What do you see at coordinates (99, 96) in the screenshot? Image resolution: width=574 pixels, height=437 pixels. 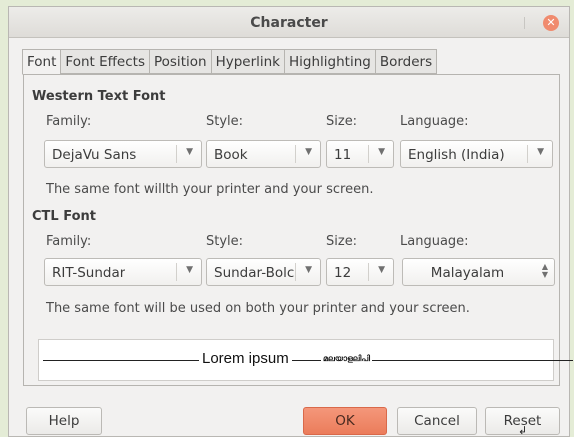 I see `western-font-heading: Western Text Font` at bounding box center [99, 96].